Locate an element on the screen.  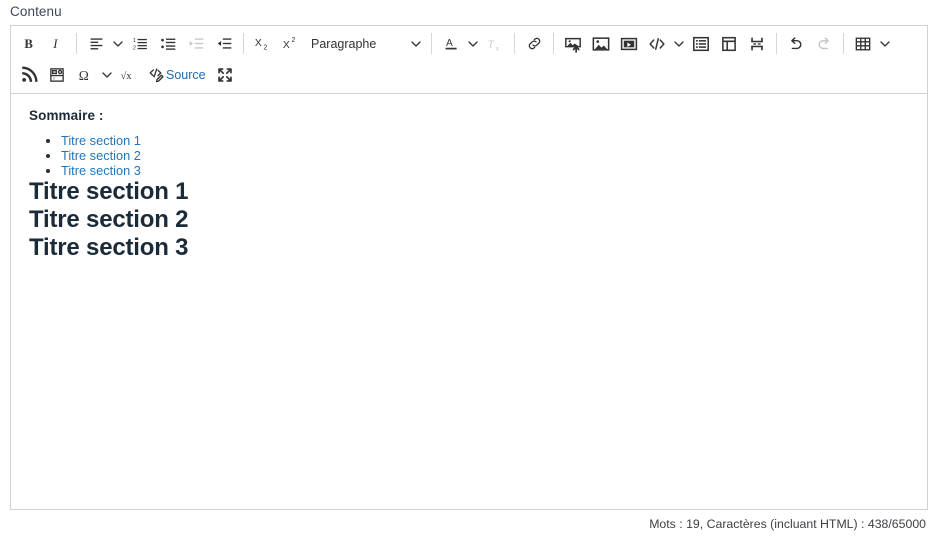
toc-link-section-2: Titre section 2 is located at coordinates (101, 155).